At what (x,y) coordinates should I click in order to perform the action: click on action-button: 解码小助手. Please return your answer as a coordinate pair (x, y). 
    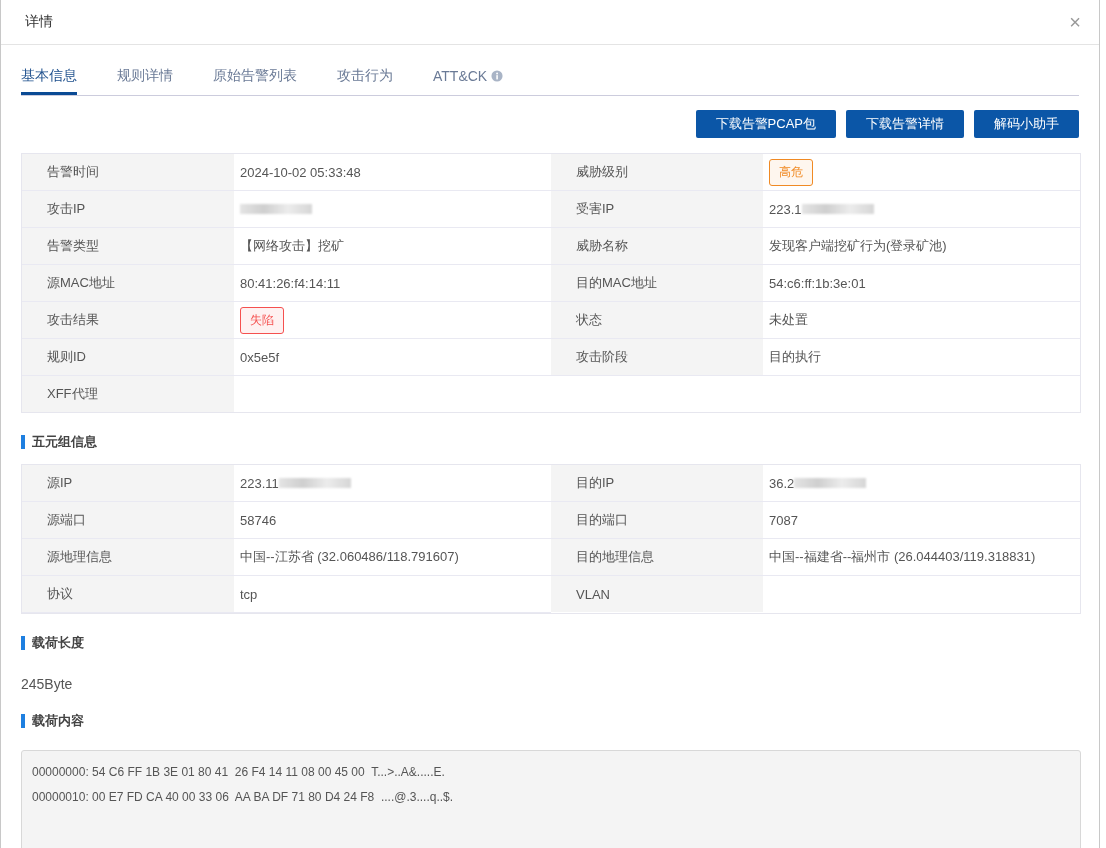
    Looking at the image, I should click on (1026, 124).